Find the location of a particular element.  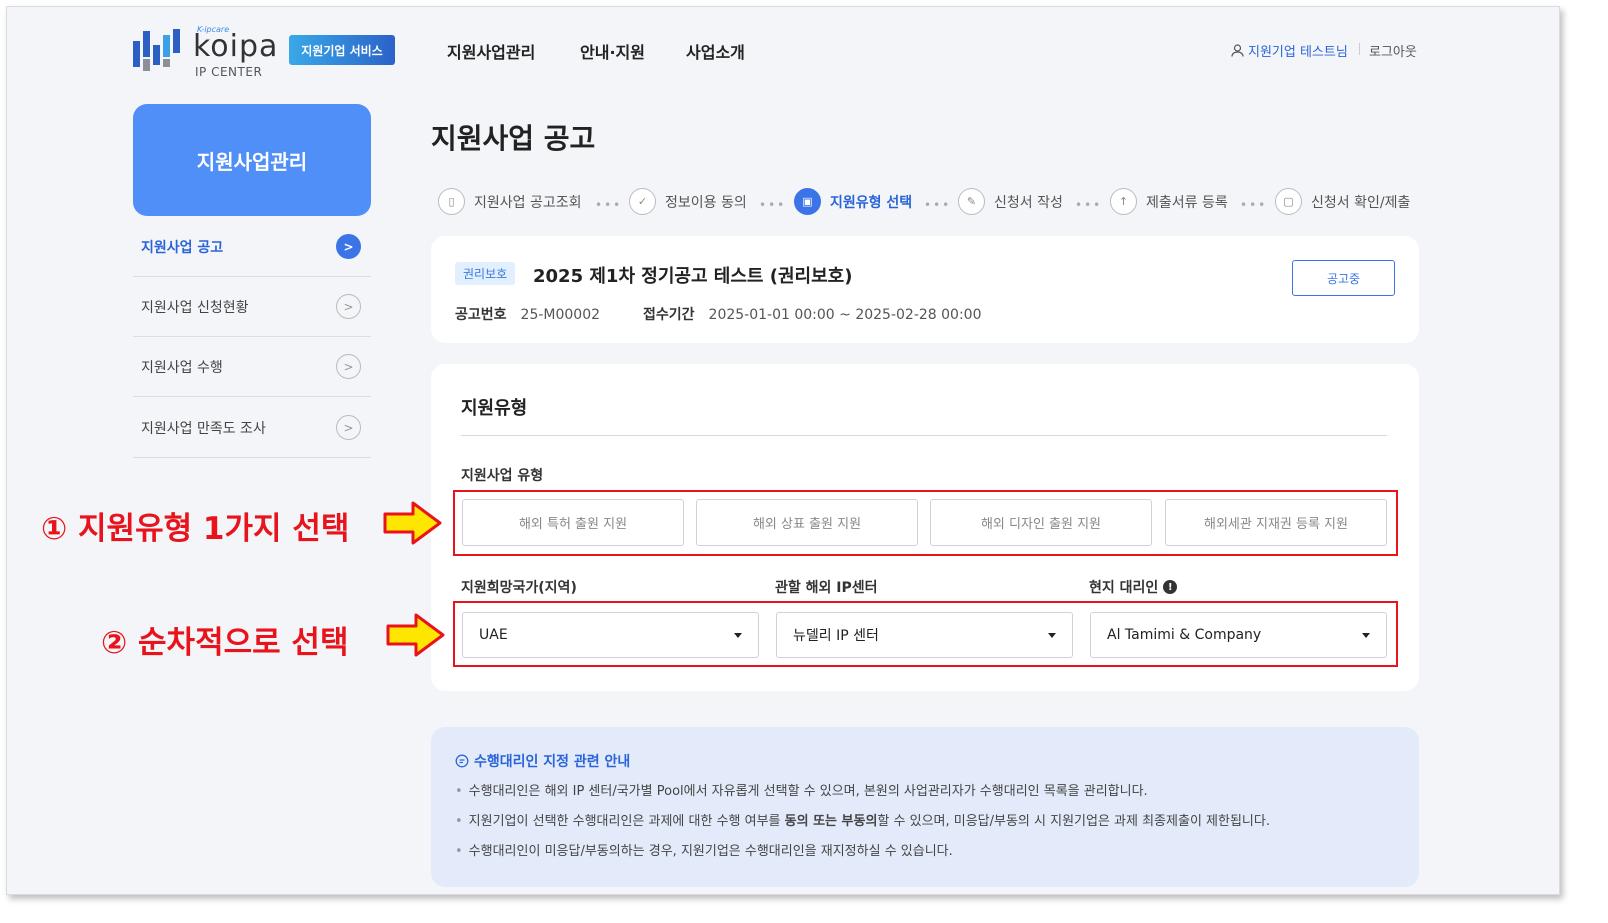

info-icon: ! is located at coordinates (1170, 587).